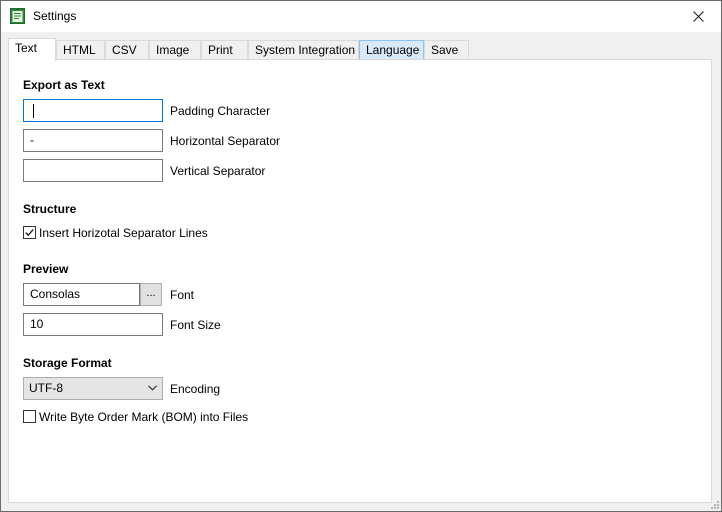 Image resolution: width=722 pixels, height=512 pixels. What do you see at coordinates (93, 324) in the screenshot?
I see `font-size-input: 10` at bounding box center [93, 324].